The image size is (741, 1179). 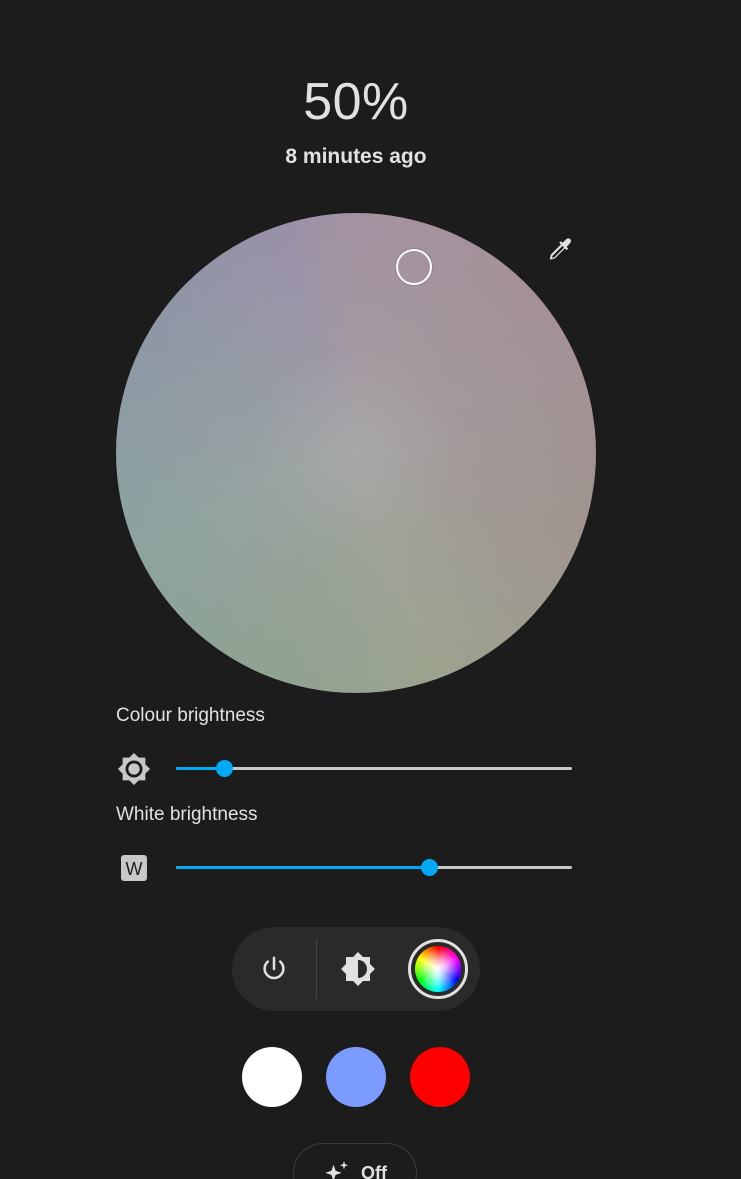 I want to click on eyedropper-icon, so click(x=560, y=249).